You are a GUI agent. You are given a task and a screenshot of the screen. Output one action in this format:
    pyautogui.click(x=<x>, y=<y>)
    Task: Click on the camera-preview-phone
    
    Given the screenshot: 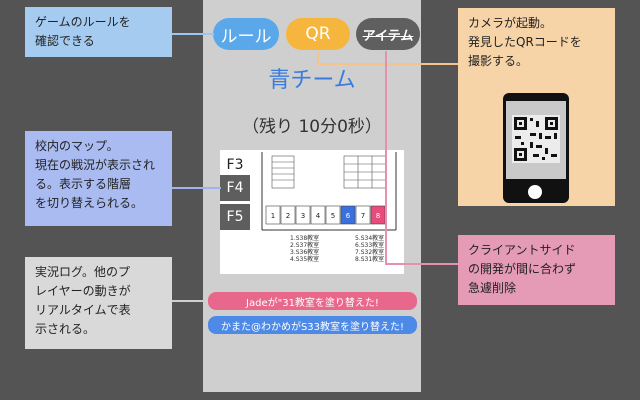 What is the action you would take?
    pyautogui.click(x=536, y=148)
    